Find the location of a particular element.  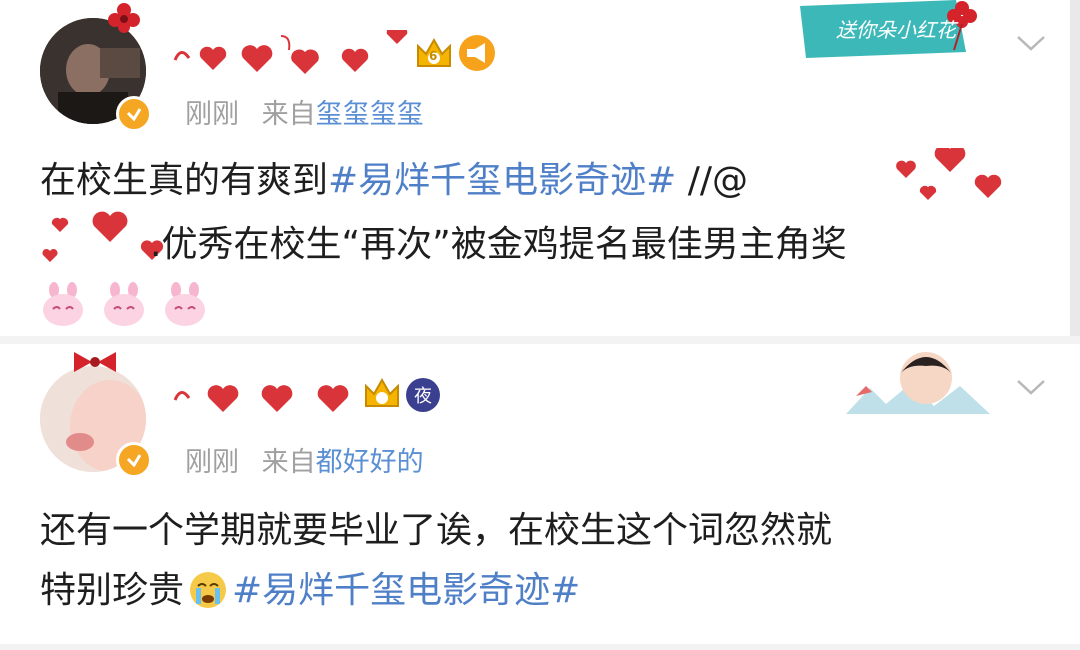

mention-prefix: //@ is located at coordinates (712, 180).